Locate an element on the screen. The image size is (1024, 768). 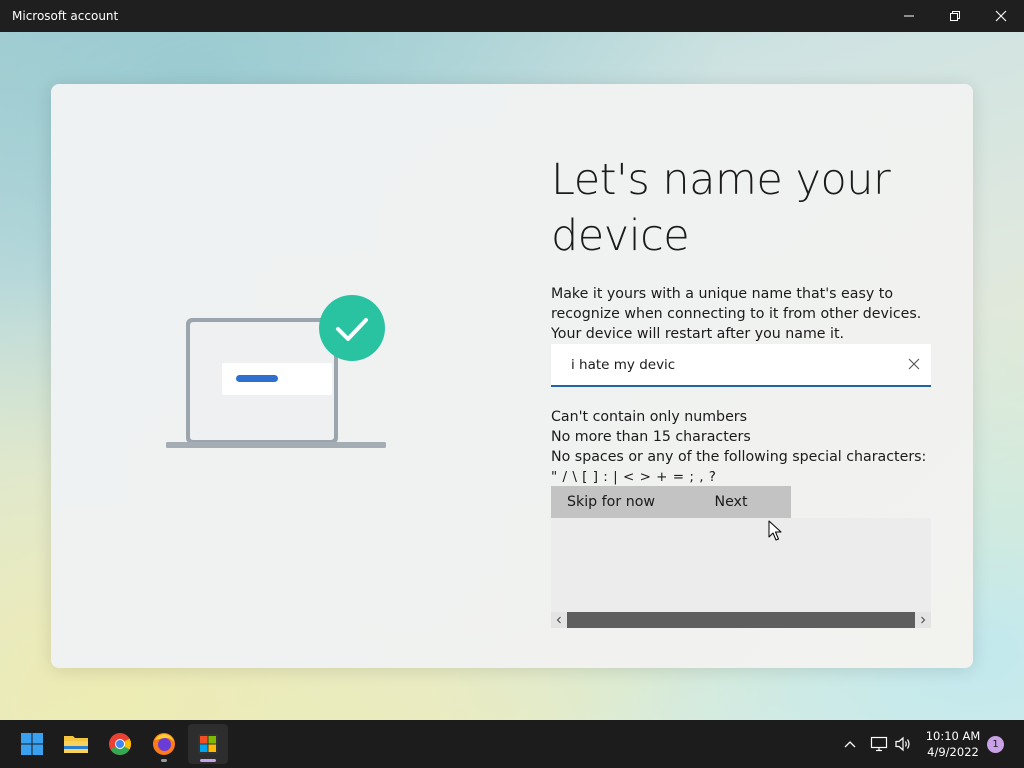
microsoft-store-icon is located at coordinates (208, 744).